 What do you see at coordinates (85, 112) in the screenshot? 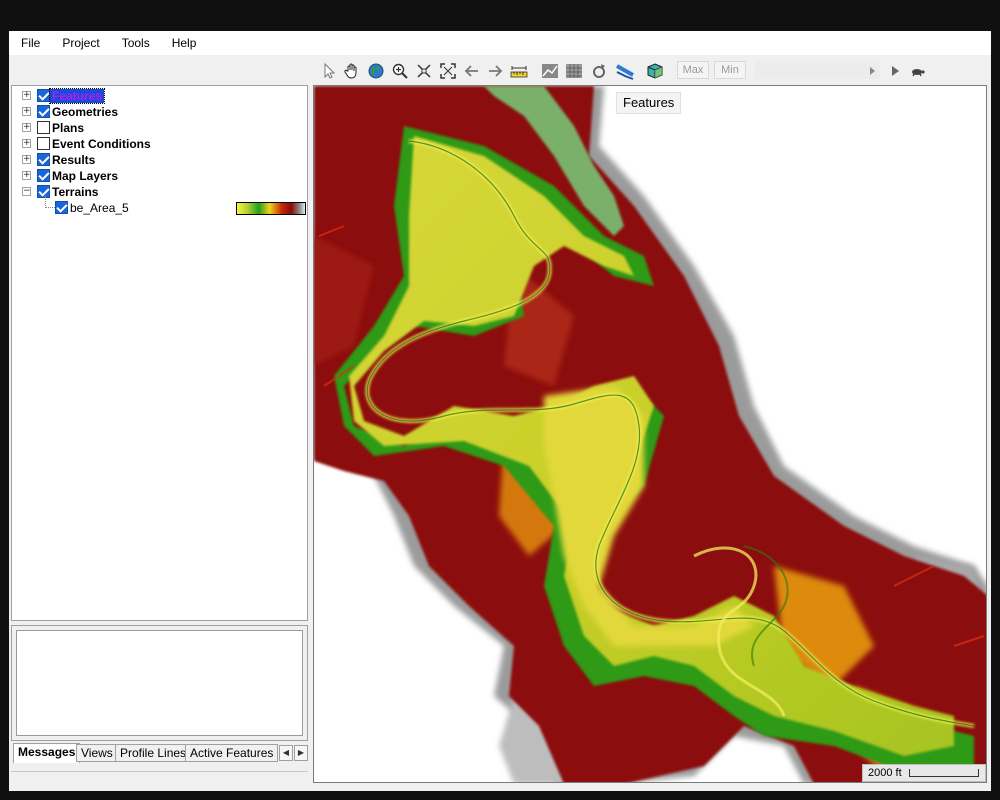
I see `tree-label-geometries: Geometries` at bounding box center [85, 112].